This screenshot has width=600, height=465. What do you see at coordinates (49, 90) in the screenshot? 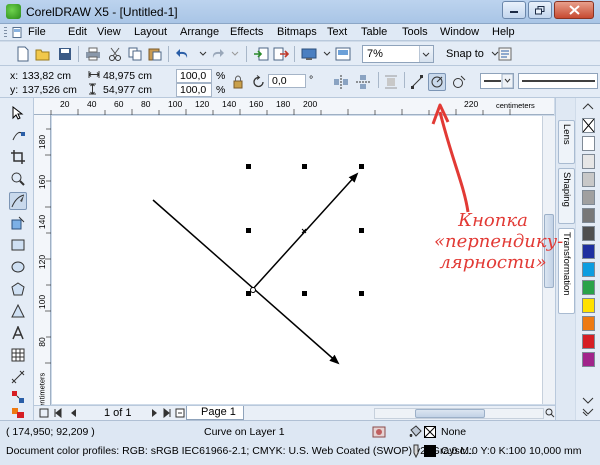
I see `y-position-field: 137,526 cm` at bounding box center [49, 90].